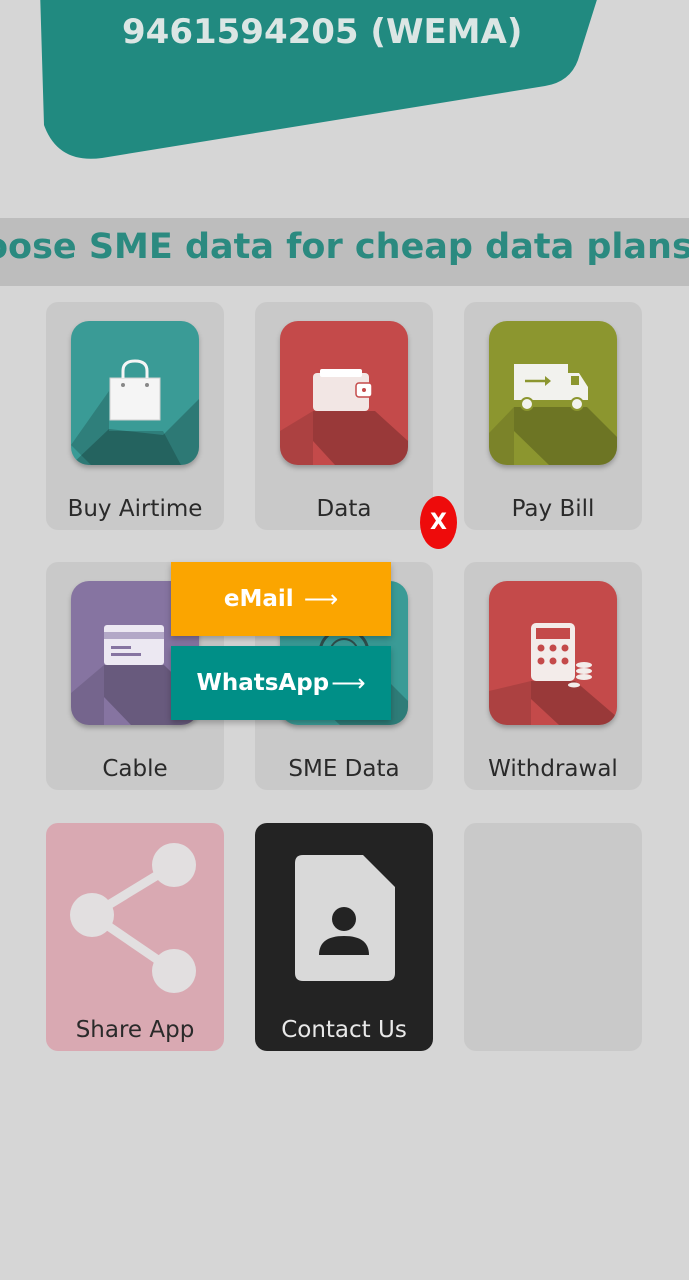  Describe the element at coordinates (135, 769) in the screenshot. I see `cable-label: Cable` at that location.